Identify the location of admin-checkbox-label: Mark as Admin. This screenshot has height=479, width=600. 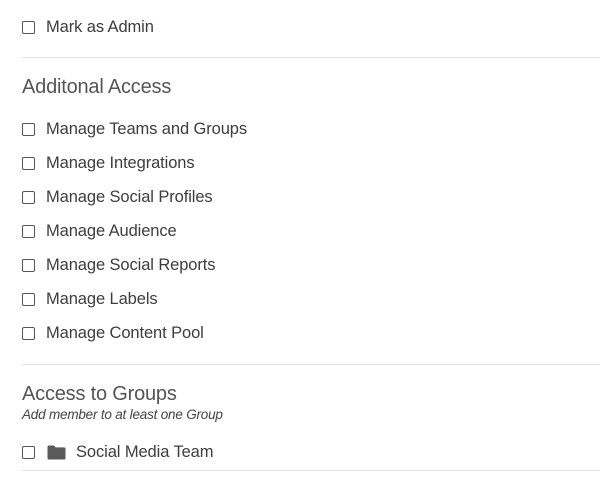
(100, 26).